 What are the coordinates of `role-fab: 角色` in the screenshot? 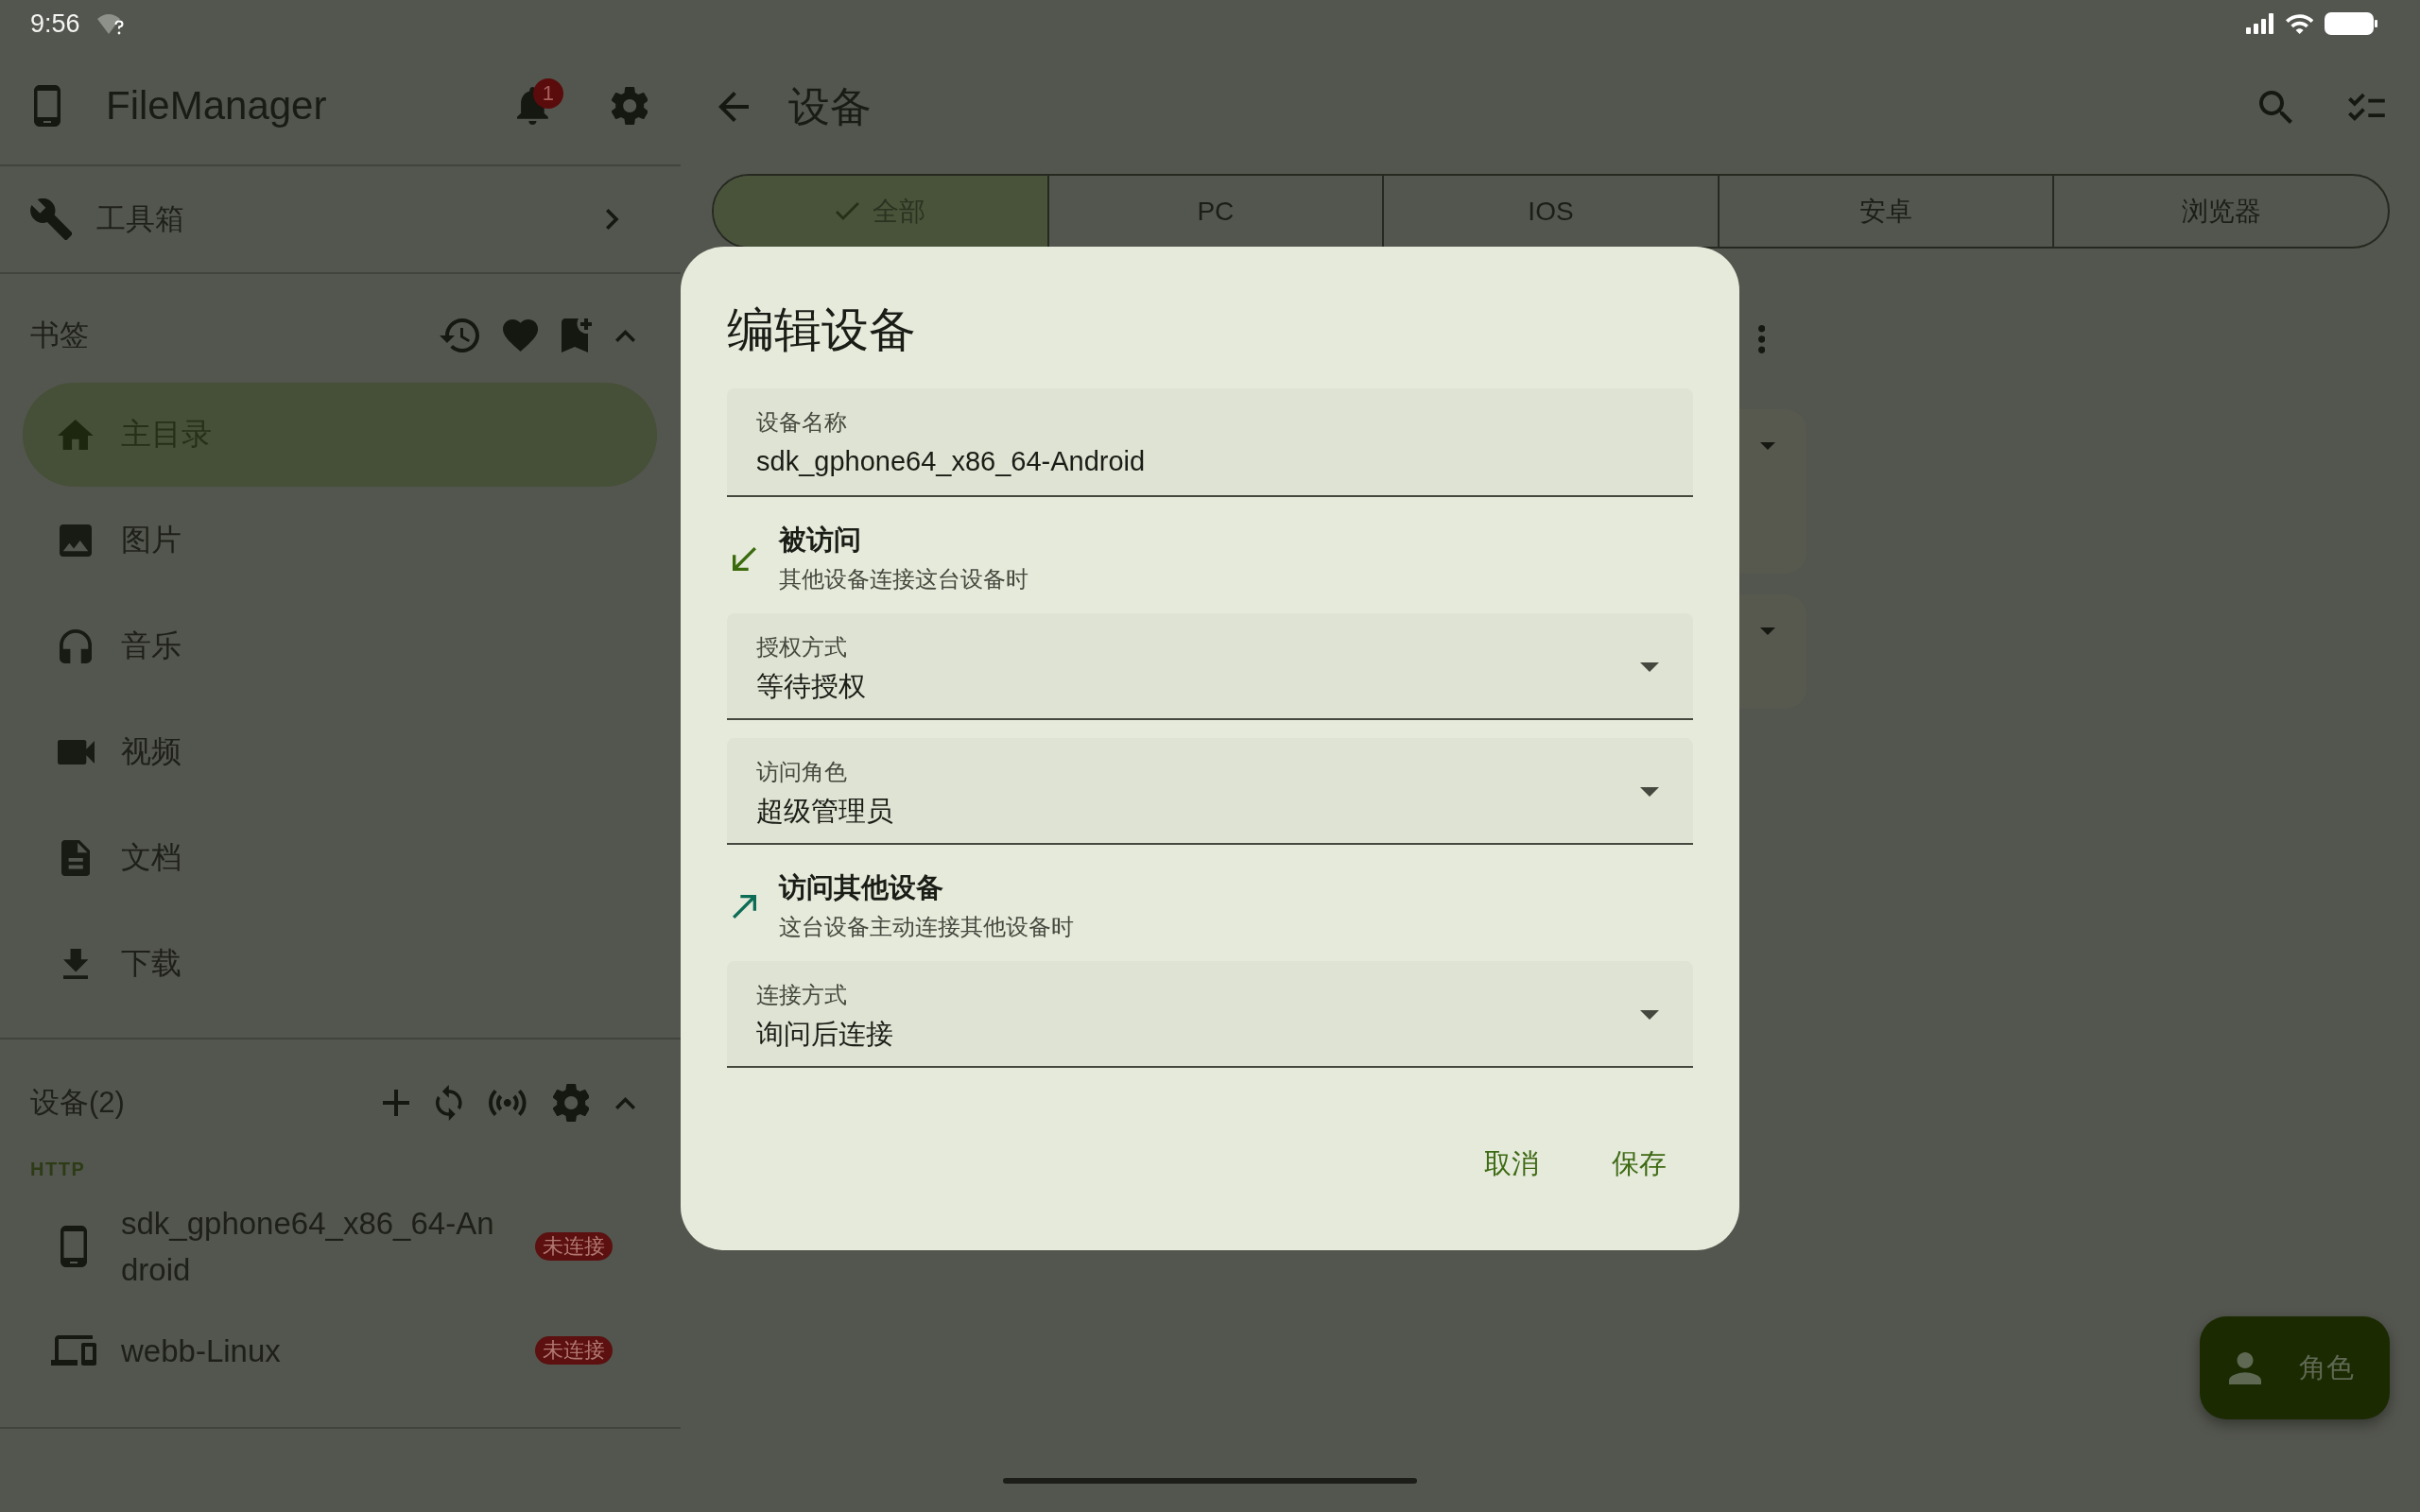 It's located at (2295, 1367).